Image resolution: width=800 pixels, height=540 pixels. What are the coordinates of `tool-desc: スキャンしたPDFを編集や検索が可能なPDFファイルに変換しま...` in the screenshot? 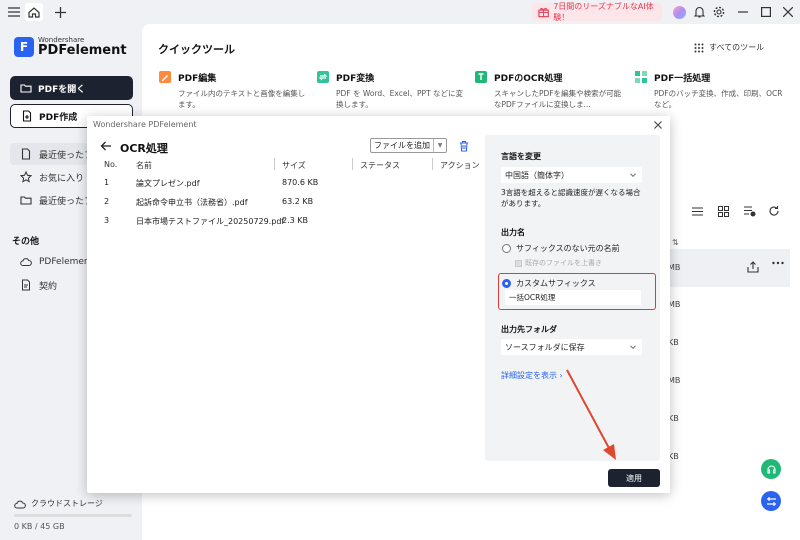 It's located at (558, 99).